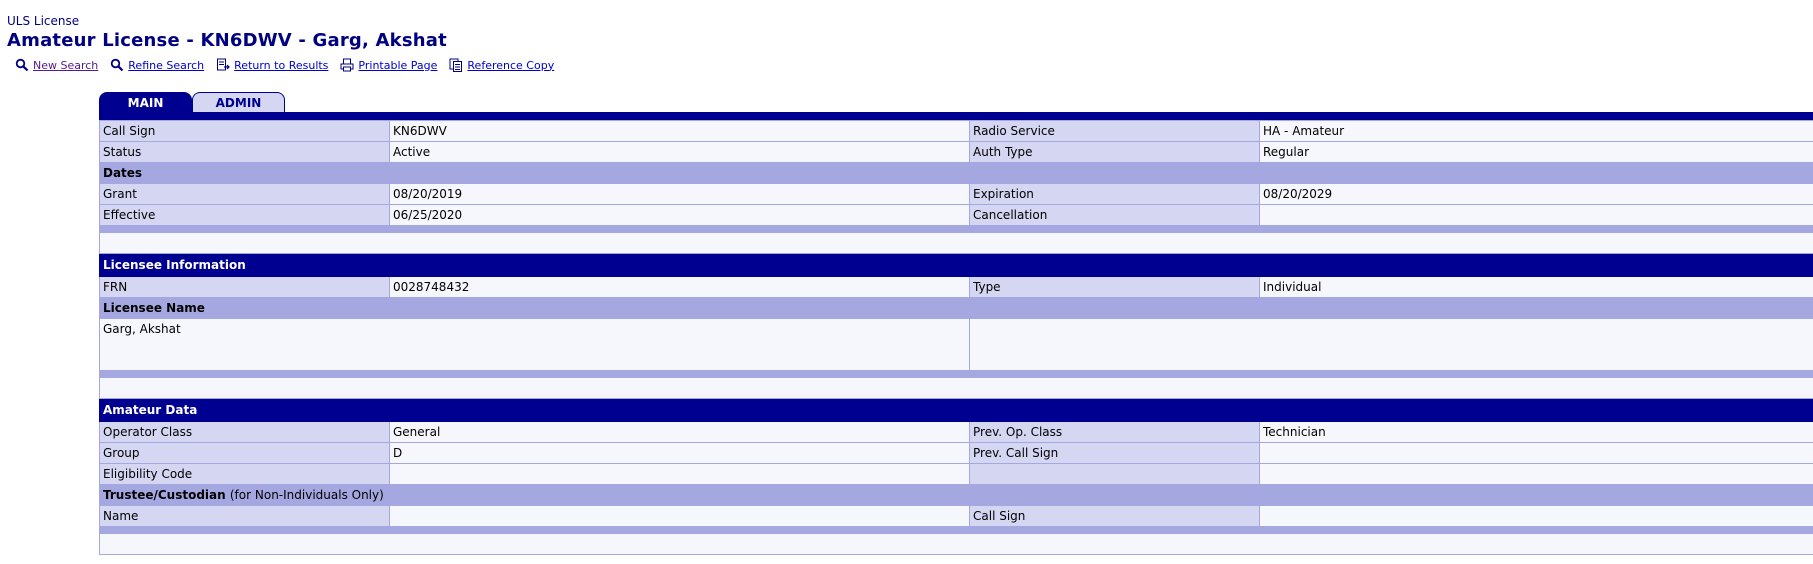 Image resolution: width=1813 pixels, height=564 pixels. Describe the element at coordinates (1114, 453) in the screenshot. I see `prev-call-sign-label: Prev. Call Sign` at that location.